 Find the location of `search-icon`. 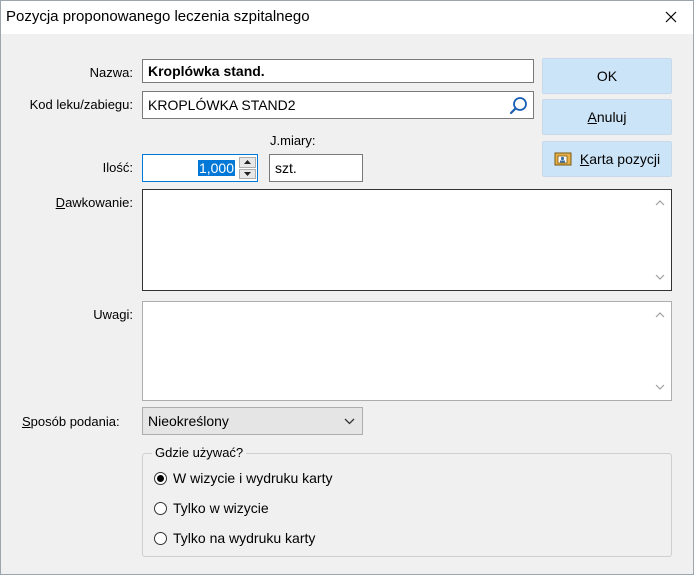

search-icon is located at coordinates (518, 106).